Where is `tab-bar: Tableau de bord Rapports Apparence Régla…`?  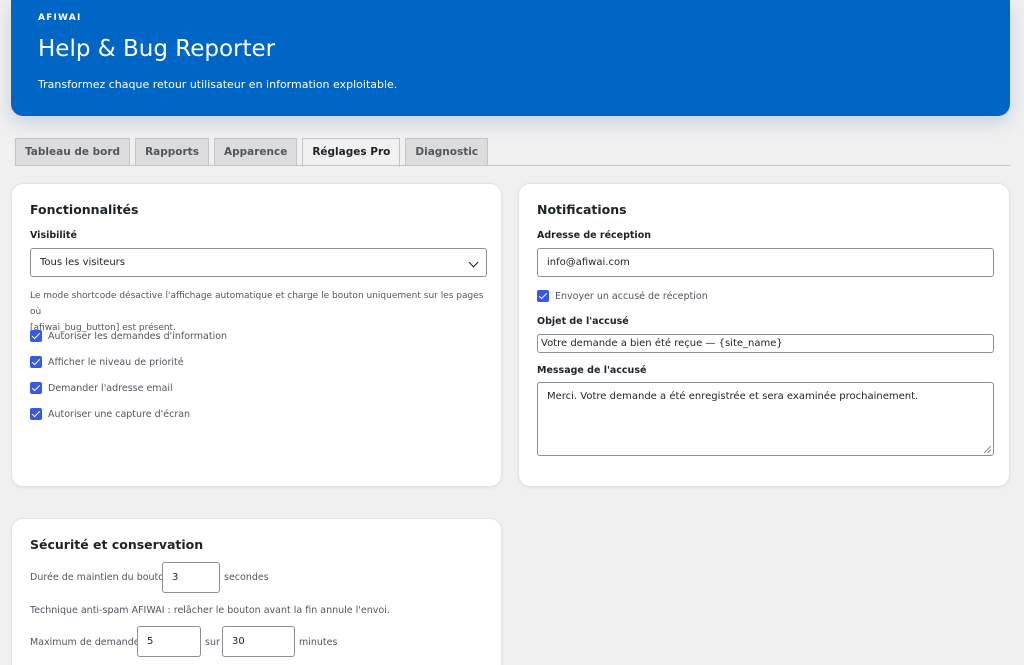
tab-bar: Tableau de bord Rapports Apparence Régla… is located at coordinates (252, 152).